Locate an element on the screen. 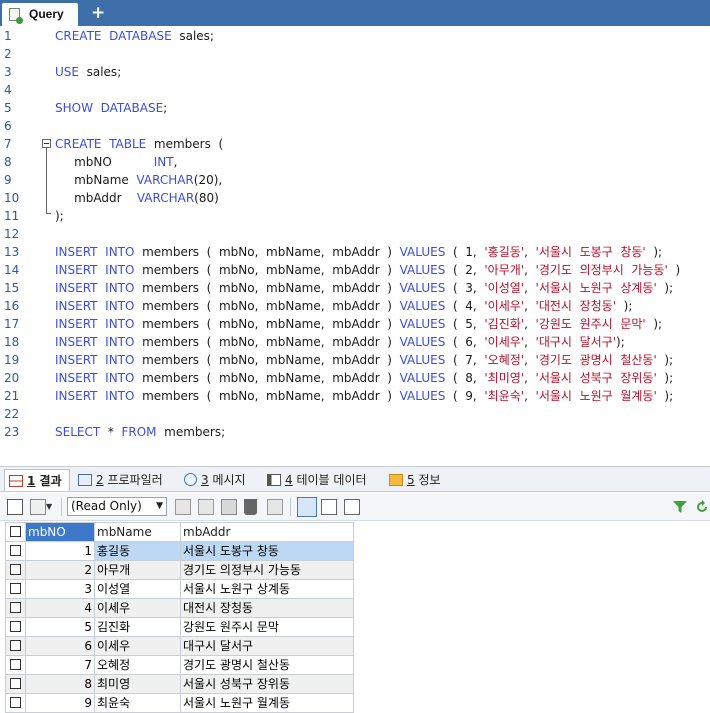 The height and width of the screenshot is (713, 710). cell-mbno: 6 is located at coordinates (60, 646).